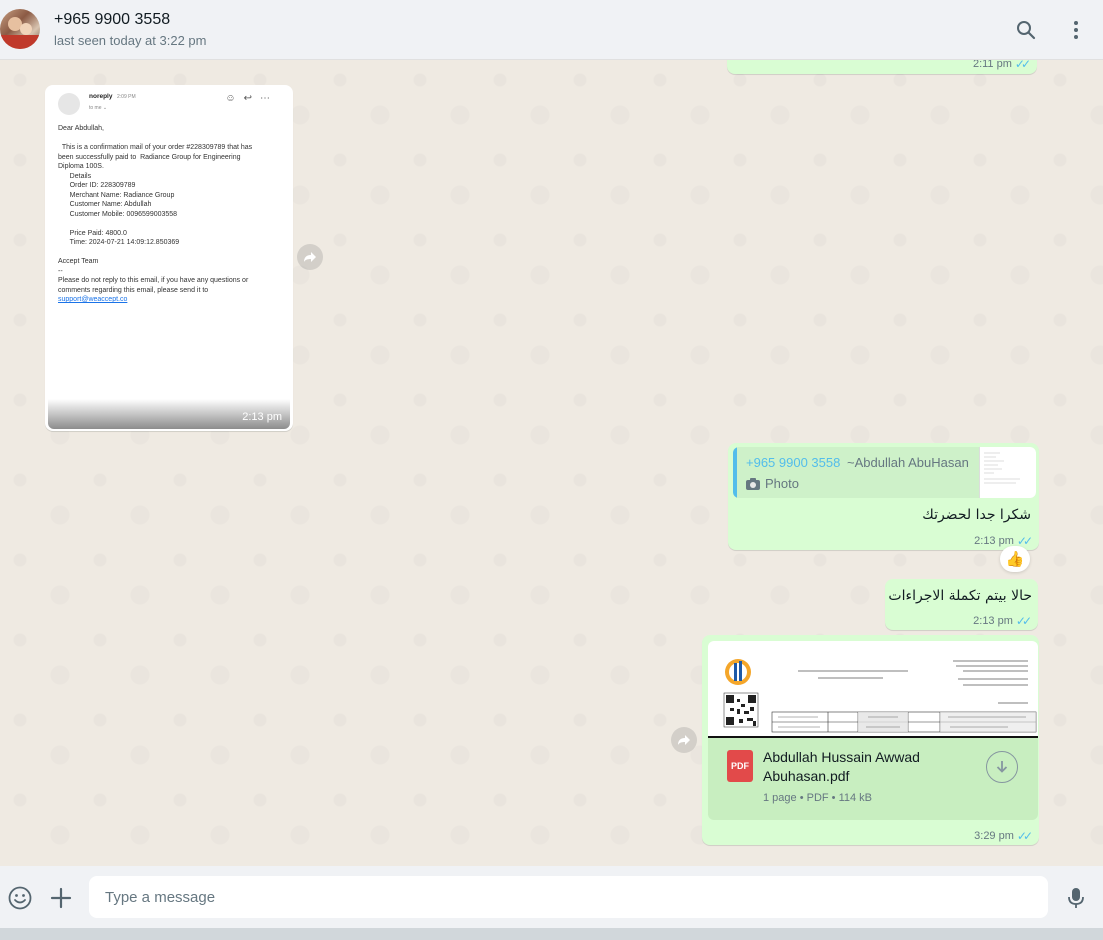 Image resolution: width=1103 pixels, height=940 pixels. Describe the element at coordinates (735, 472) in the screenshot. I see `quote-accent-bar` at that location.